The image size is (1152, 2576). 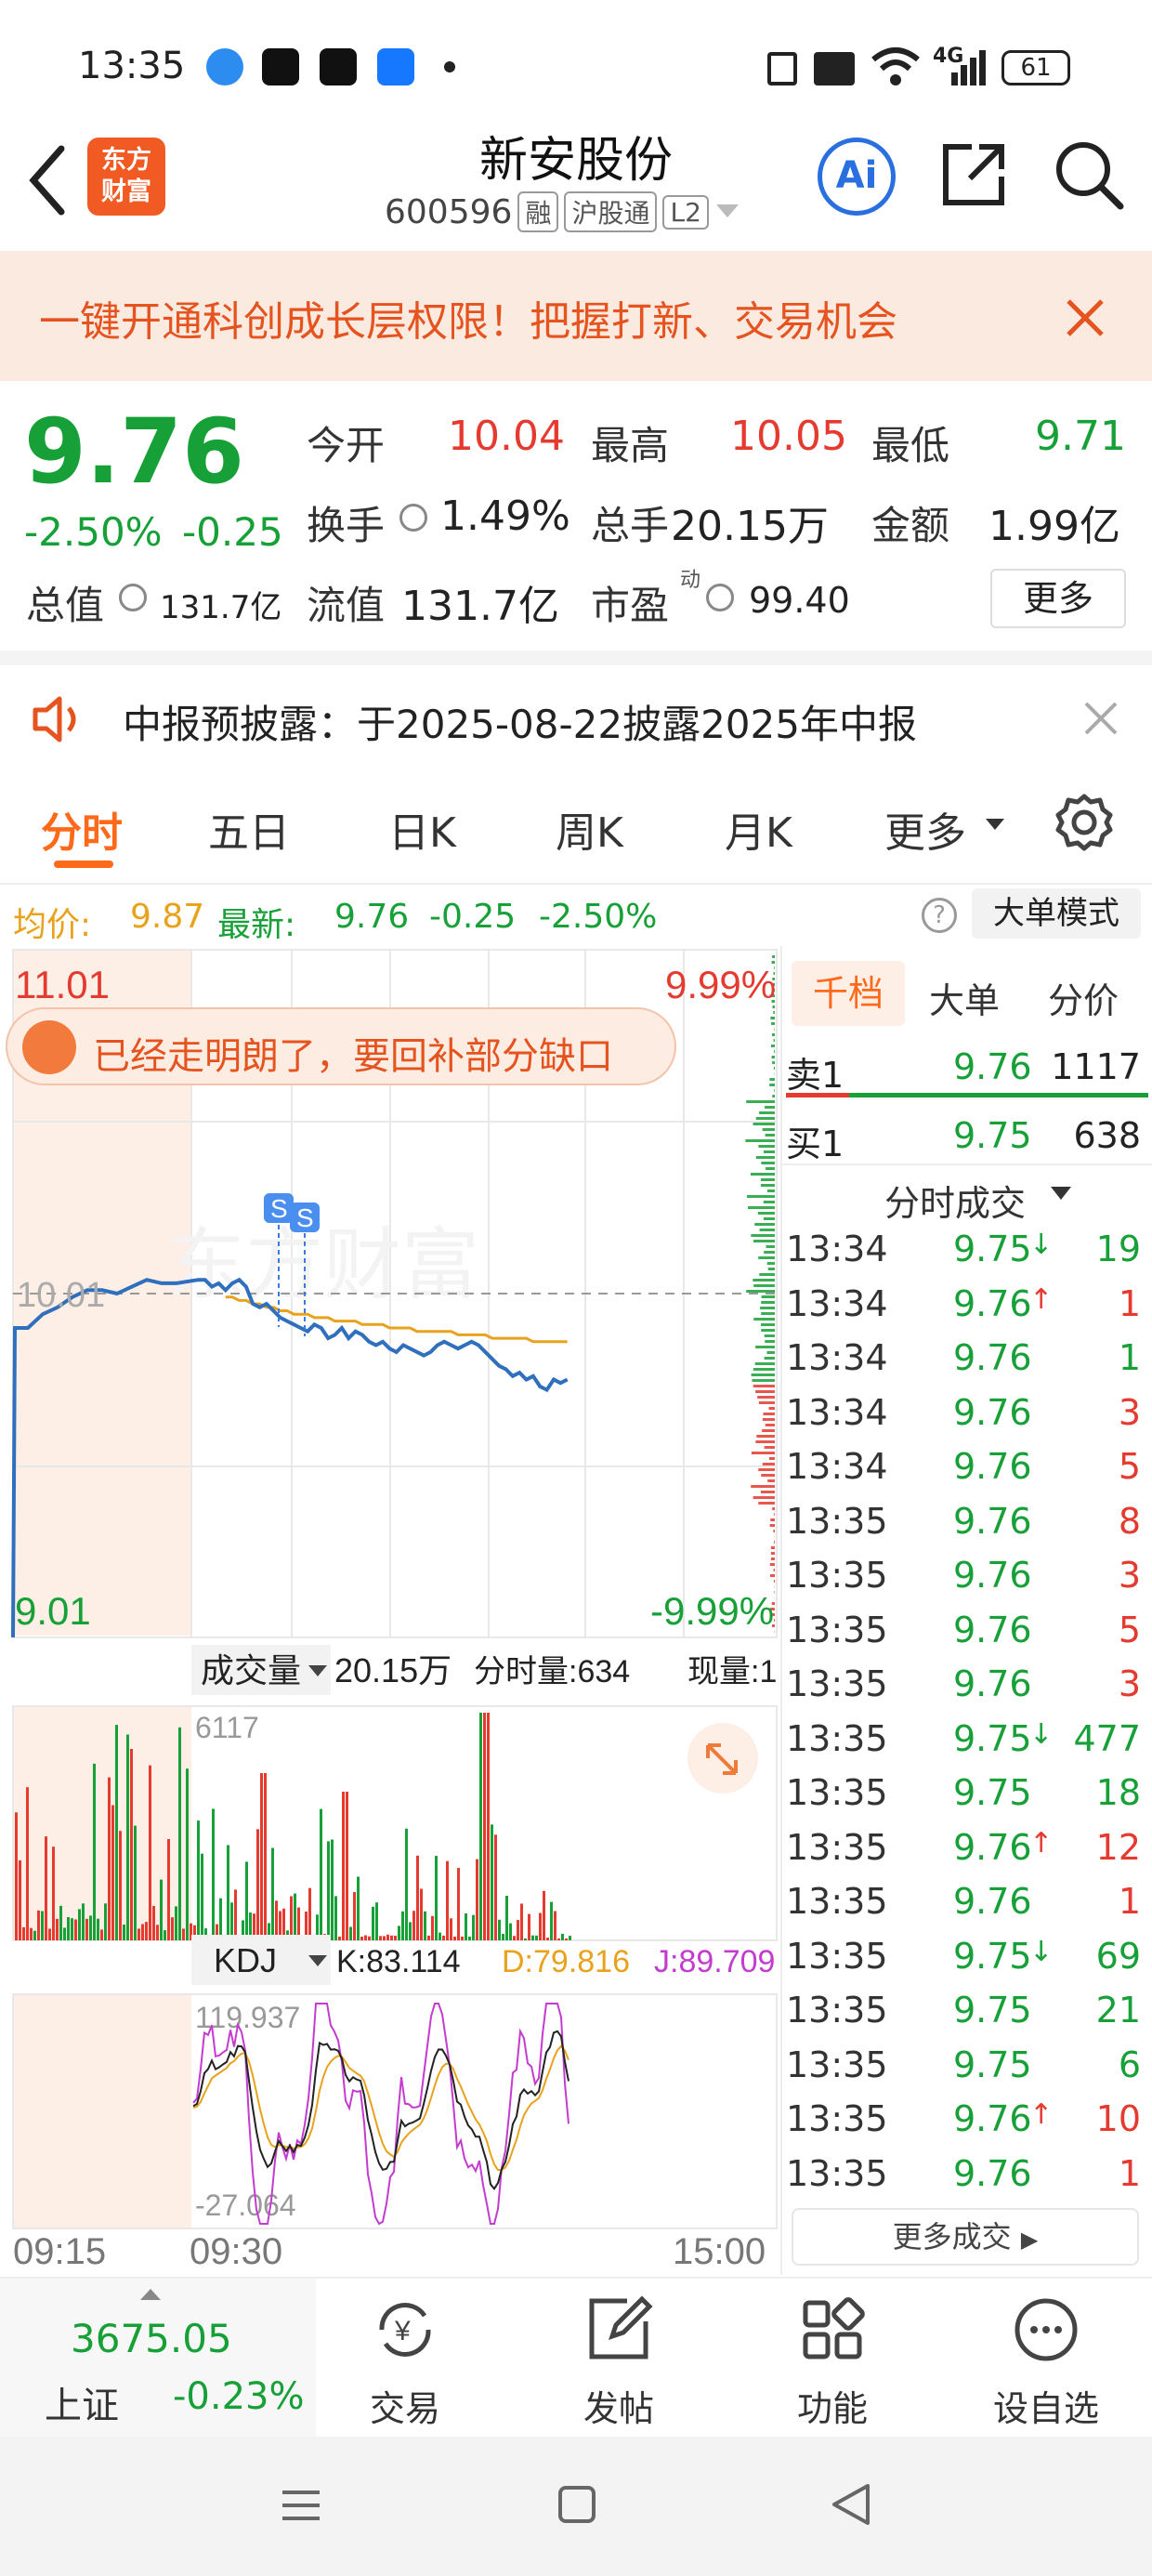 What do you see at coordinates (1129, 2173) in the screenshot?
I see `trade-volume: 1` at bounding box center [1129, 2173].